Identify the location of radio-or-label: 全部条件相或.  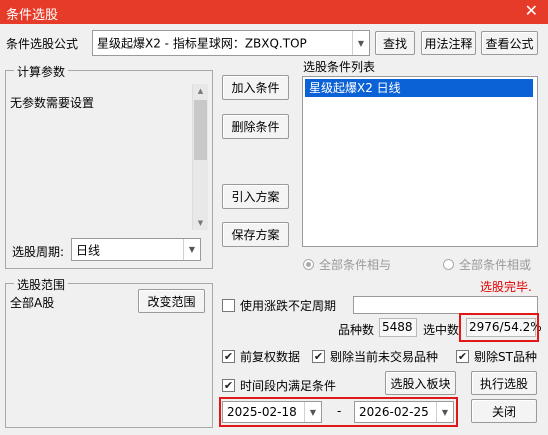
(495, 265).